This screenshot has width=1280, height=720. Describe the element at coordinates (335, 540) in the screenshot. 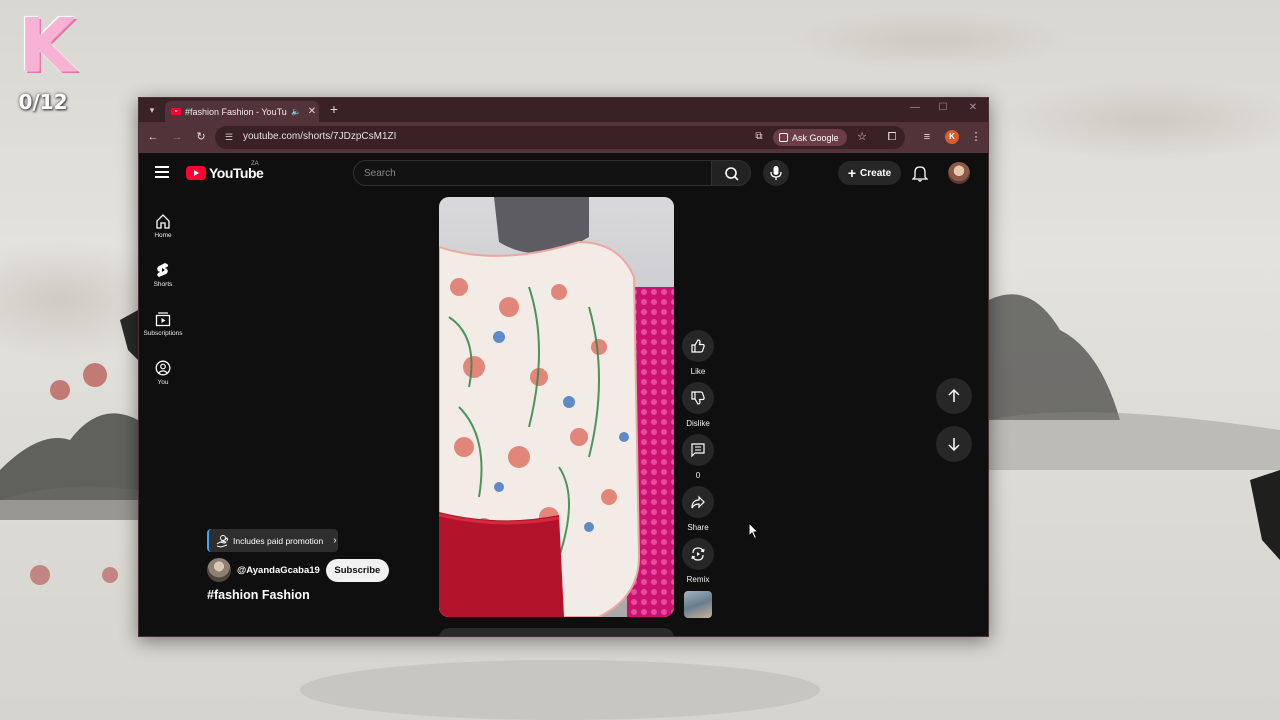

I see `chevron-right-icon: ›` at that location.